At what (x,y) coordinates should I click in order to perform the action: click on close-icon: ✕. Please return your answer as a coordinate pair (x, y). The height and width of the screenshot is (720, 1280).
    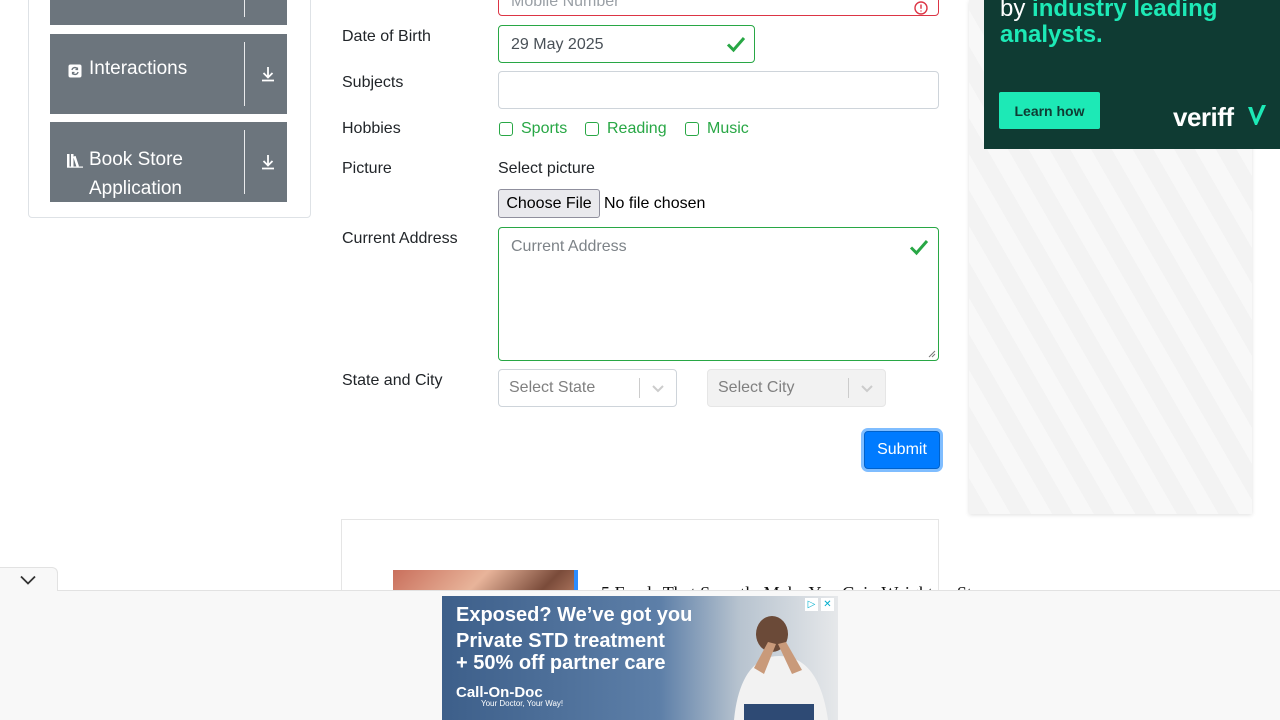
    Looking at the image, I should click on (827, 604).